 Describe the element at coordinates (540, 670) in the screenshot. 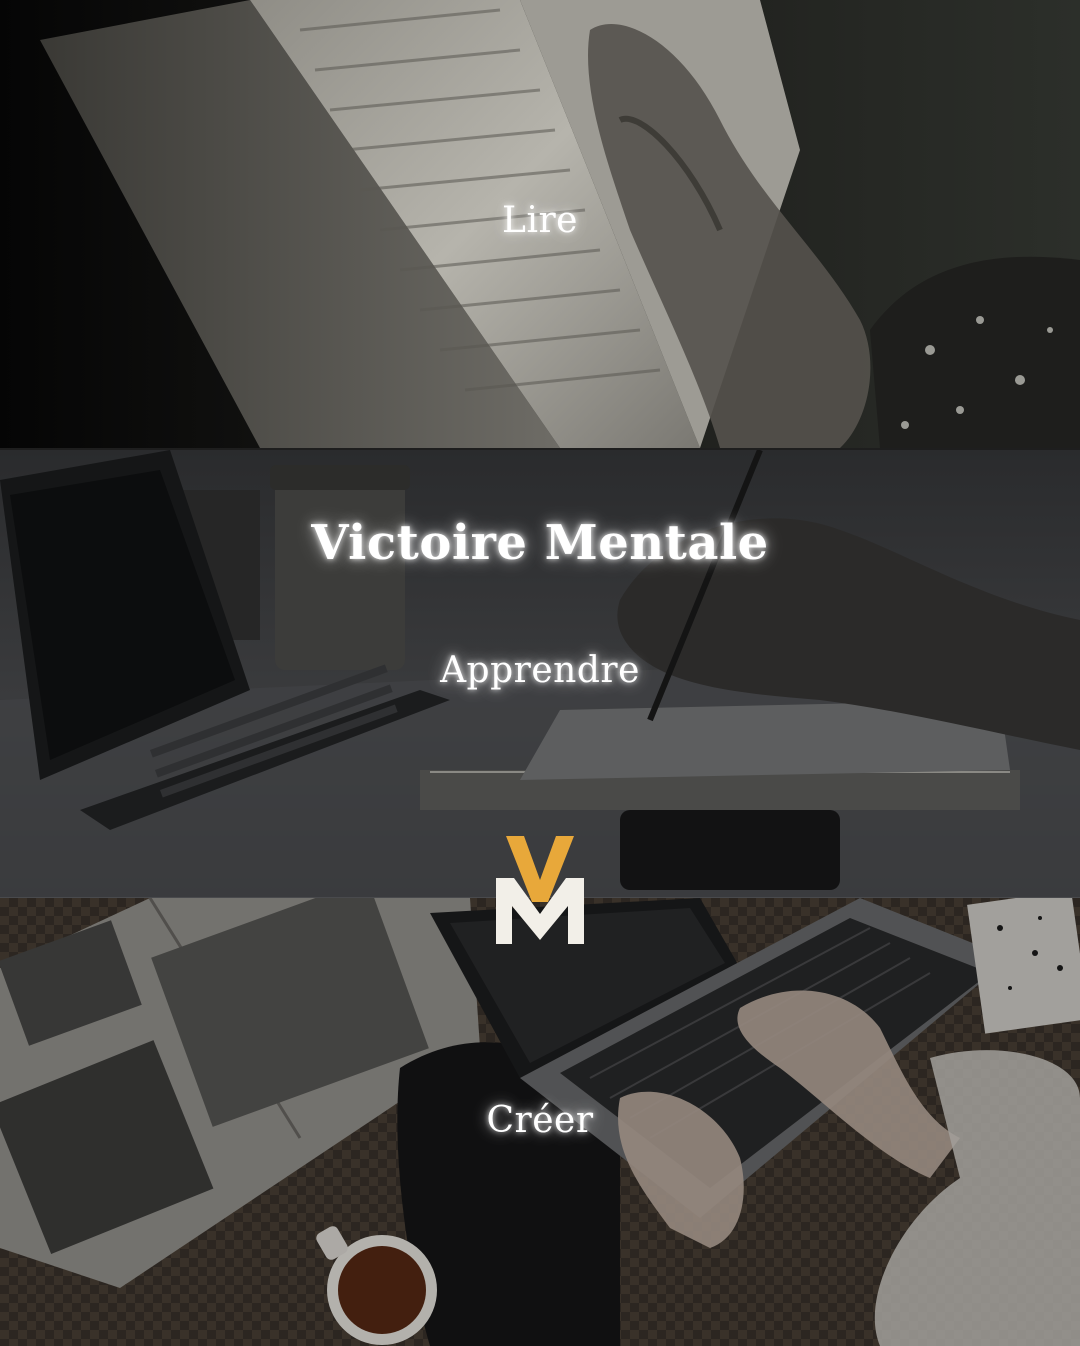

I see `panel-label-learn: Apprendre` at that location.